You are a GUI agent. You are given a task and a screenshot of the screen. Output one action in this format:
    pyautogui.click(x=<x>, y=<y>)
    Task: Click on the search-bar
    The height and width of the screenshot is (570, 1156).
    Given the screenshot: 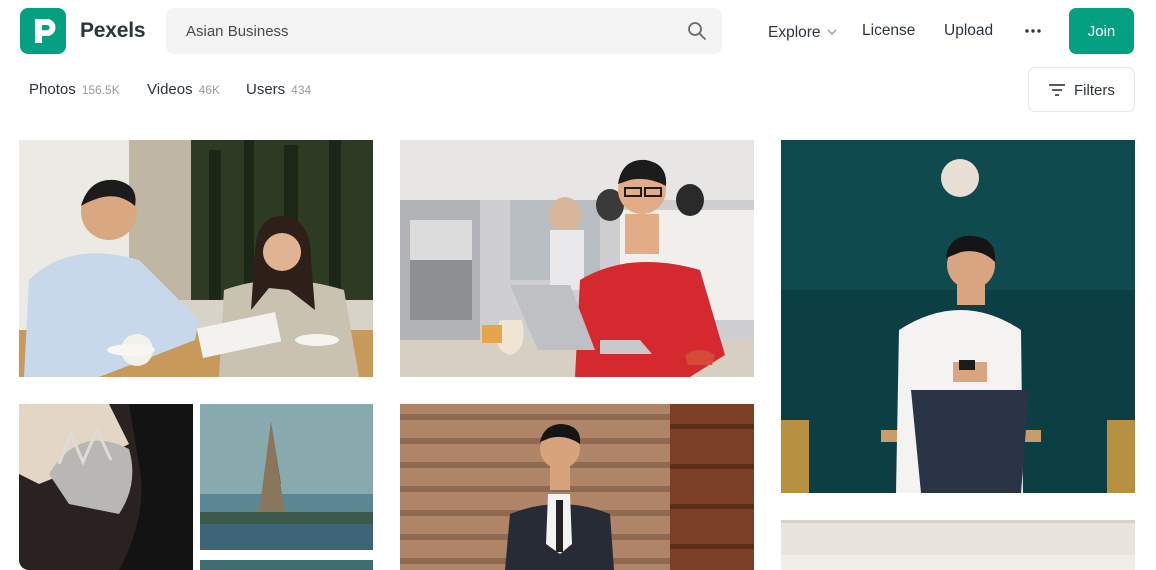 What is the action you would take?
    pyautogui.click(x=444, y=31)
    